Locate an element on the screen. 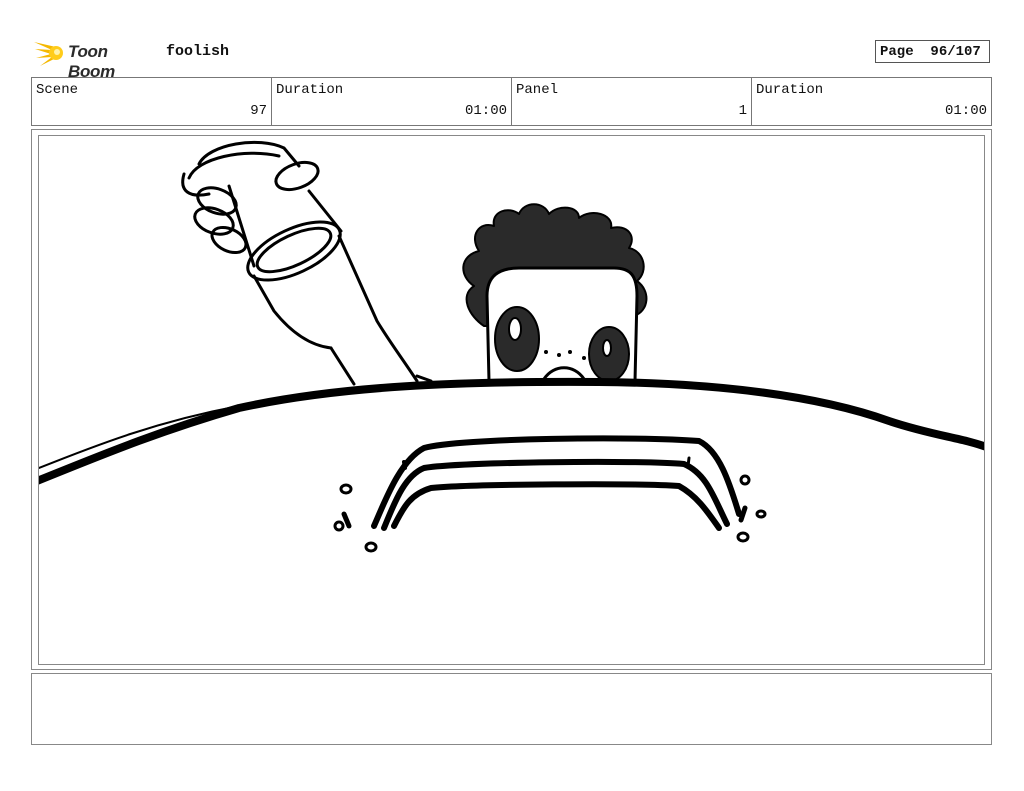 The width and height of the screenshot is (1024, 791). panel-value: 1 is located at coordinates (742, 111).